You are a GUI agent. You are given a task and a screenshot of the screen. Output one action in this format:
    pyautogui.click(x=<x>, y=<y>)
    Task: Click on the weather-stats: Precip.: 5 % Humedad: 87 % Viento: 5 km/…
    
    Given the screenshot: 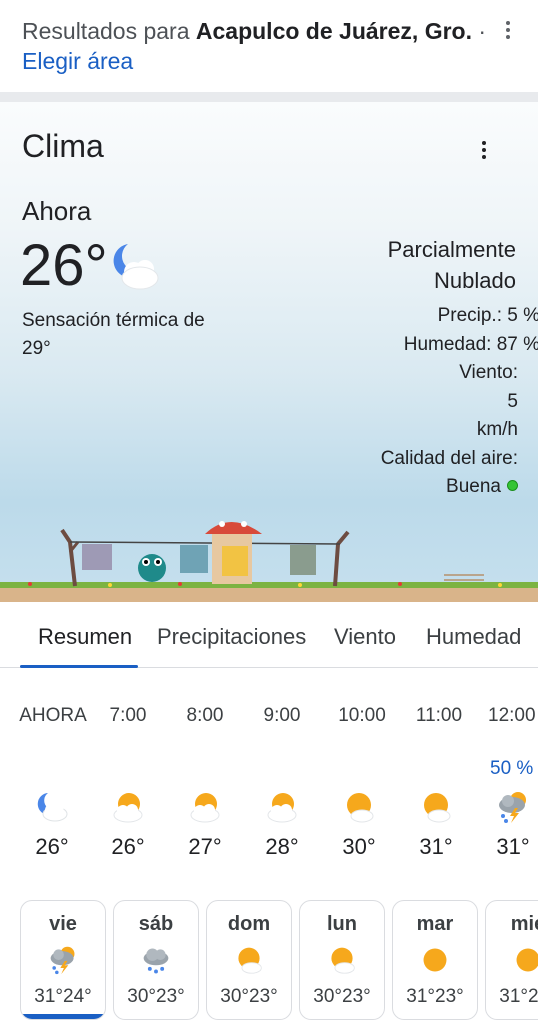 What is the action you would take?
    pyautogui.click(x=439, y=402)
    